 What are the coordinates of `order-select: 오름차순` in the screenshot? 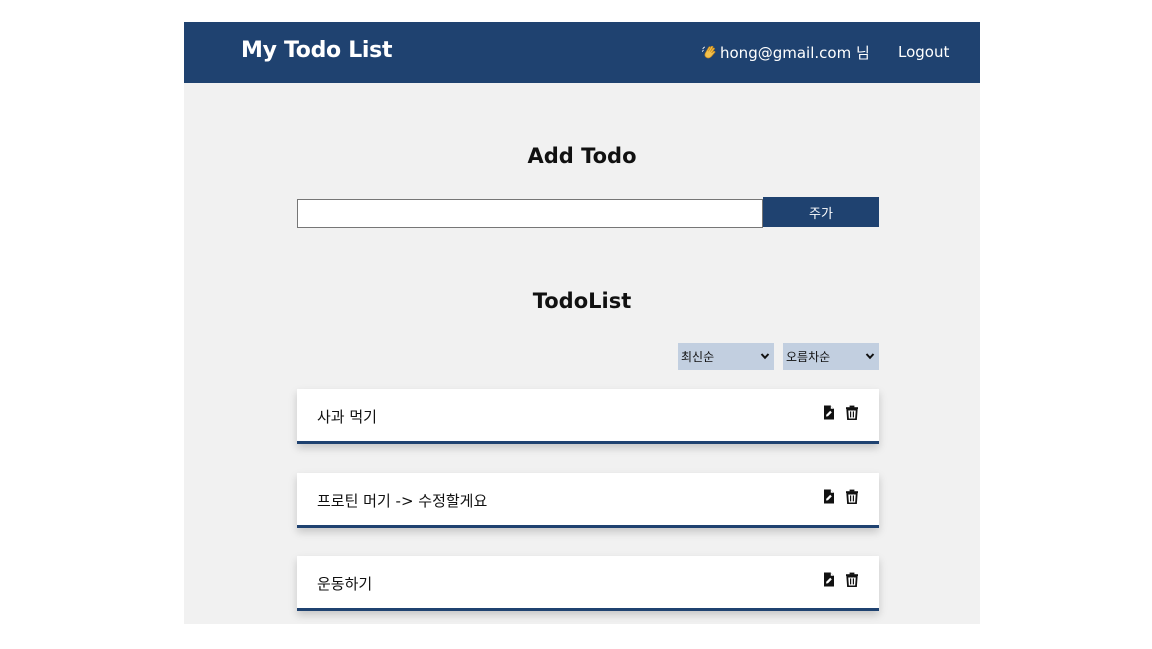 It's located at (831, 356).